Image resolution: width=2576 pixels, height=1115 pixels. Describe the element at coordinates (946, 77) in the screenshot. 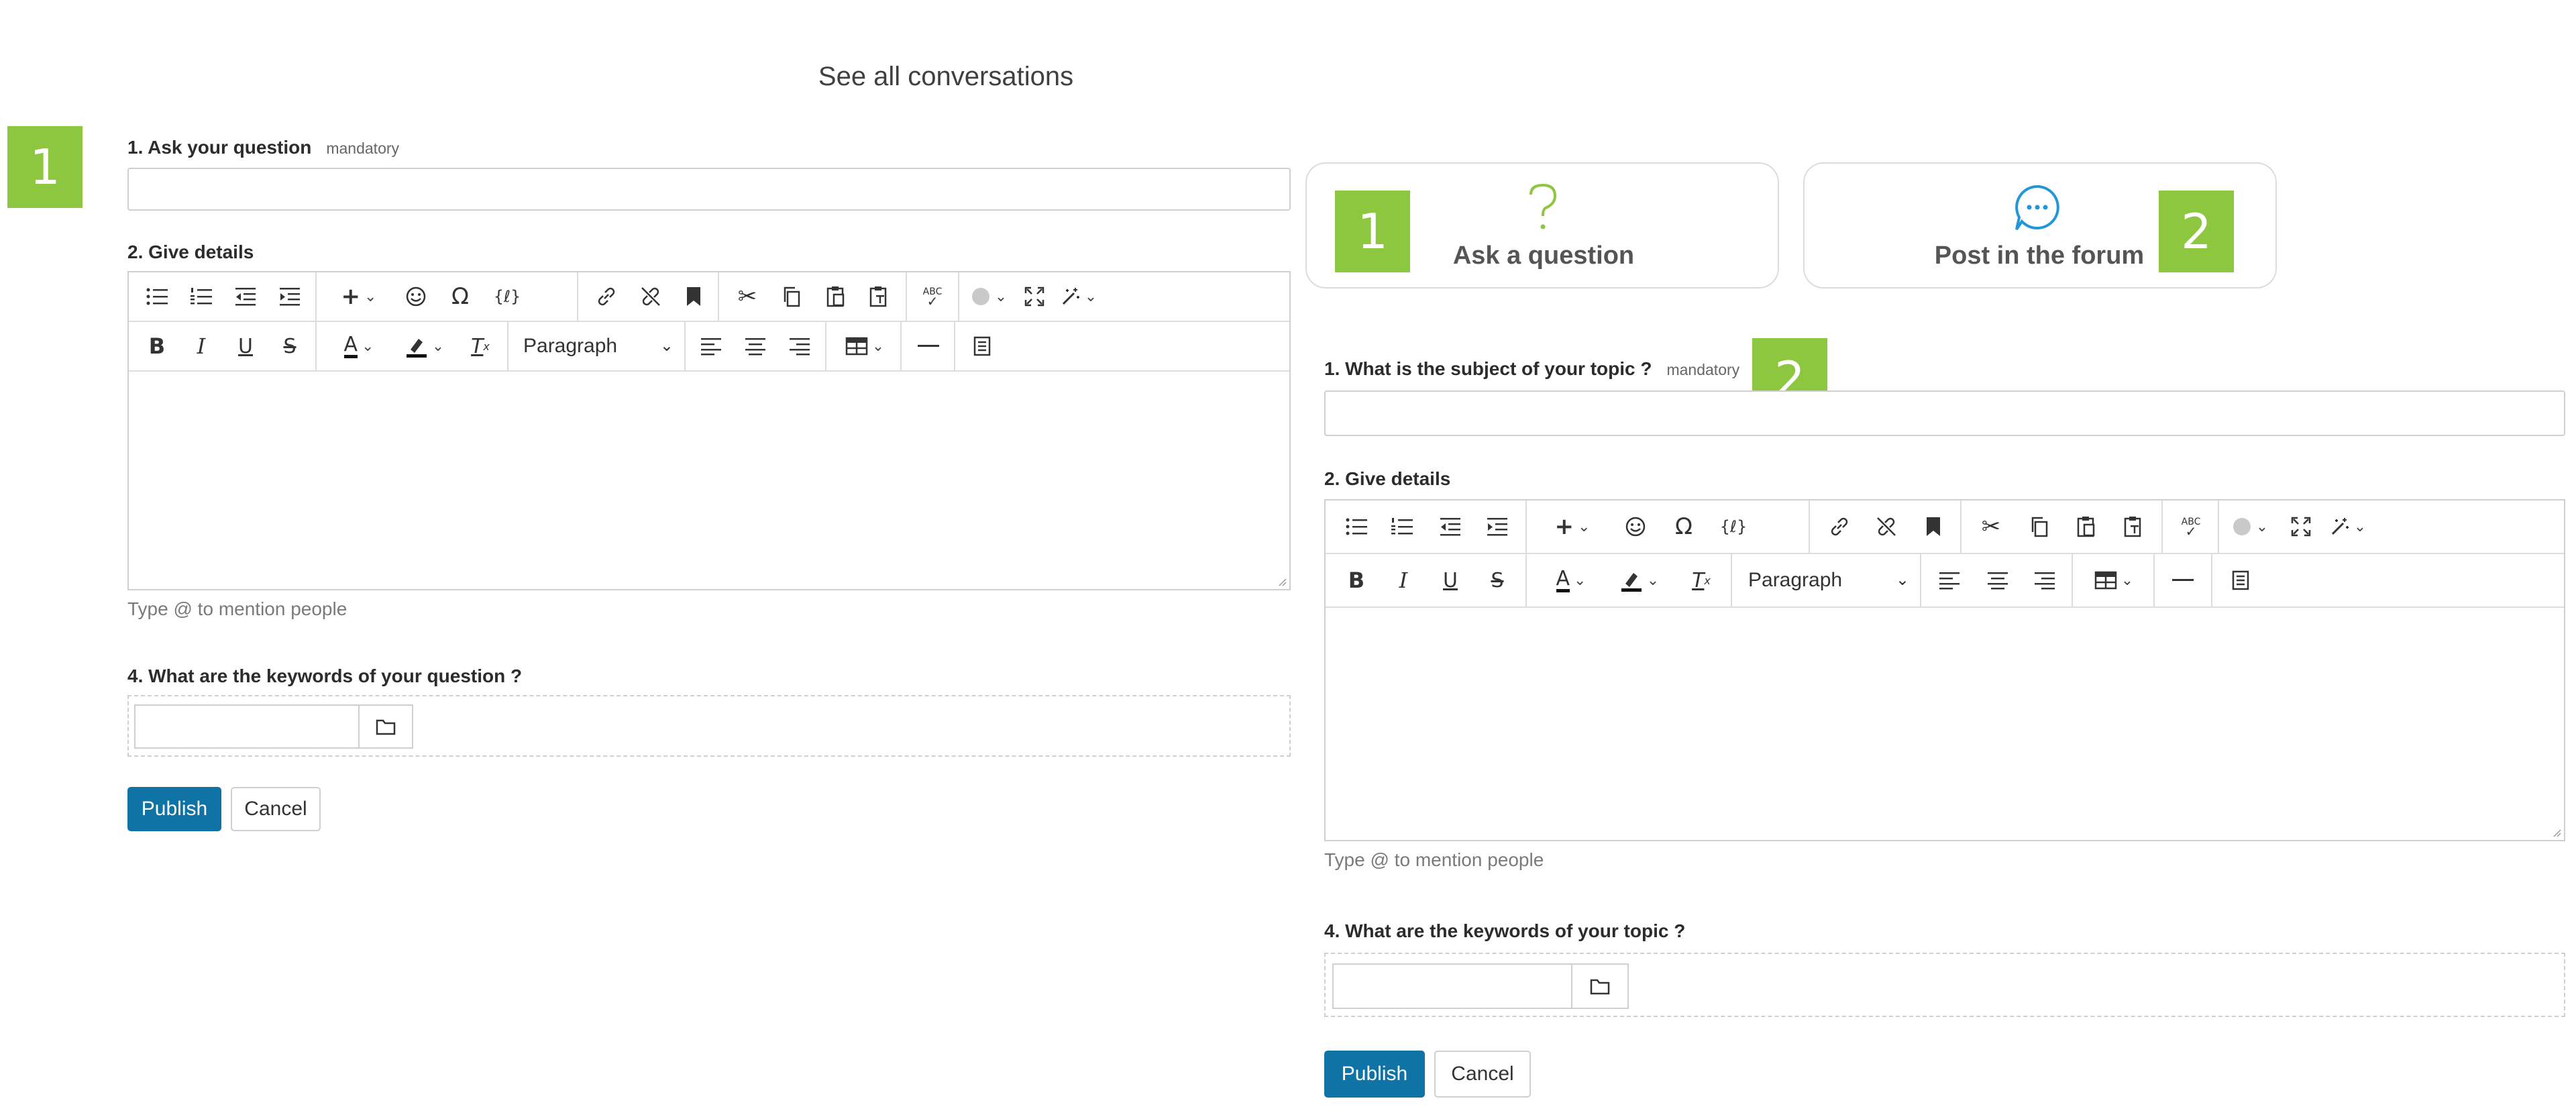

I see `see-all-conversations-link: See all conversations` at that location.